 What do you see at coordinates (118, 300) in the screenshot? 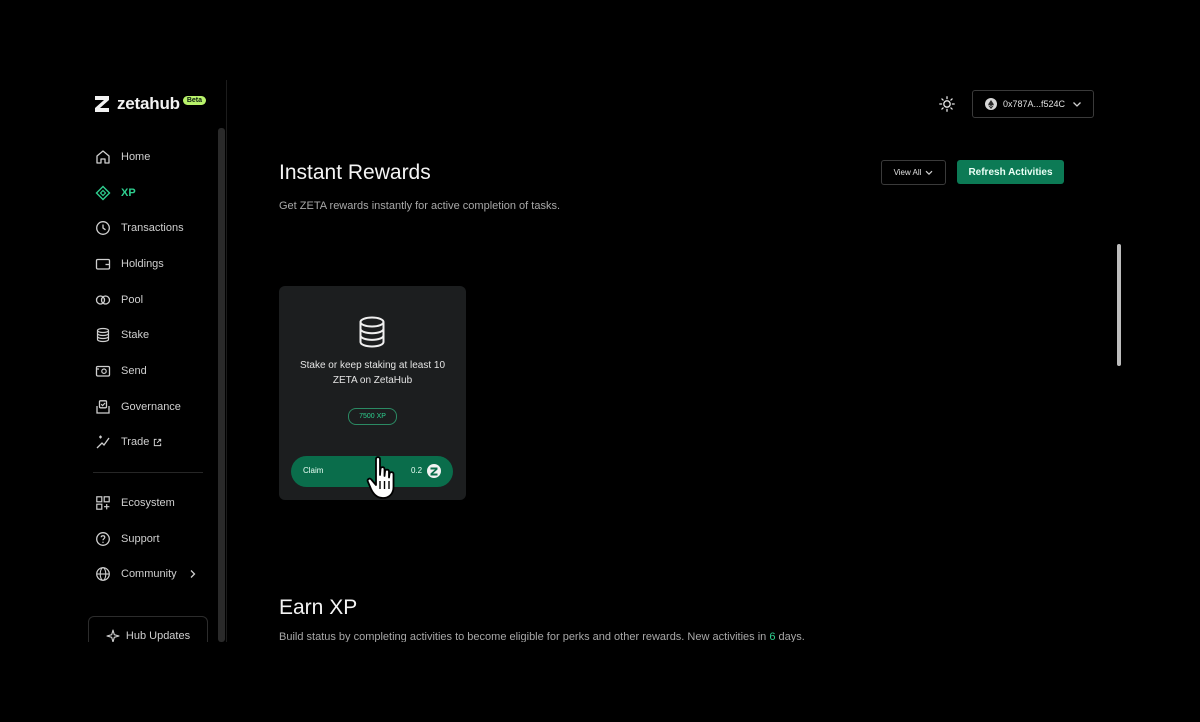
I see `sidebar-item-pool: Pool` at bounding box center [118, 300].